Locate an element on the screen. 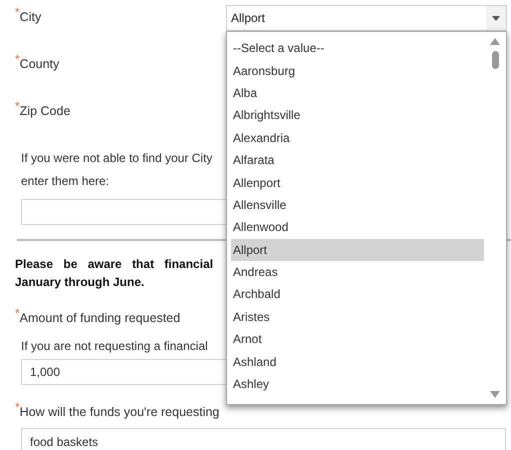  dropdown-option: Aristes is located at coordinates (357, 317).